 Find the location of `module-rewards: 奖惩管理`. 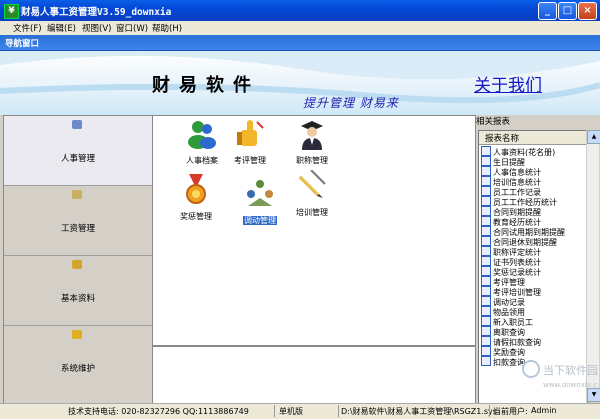

module-rewards: 奖惩管理 is located at coordinates (196, 200).